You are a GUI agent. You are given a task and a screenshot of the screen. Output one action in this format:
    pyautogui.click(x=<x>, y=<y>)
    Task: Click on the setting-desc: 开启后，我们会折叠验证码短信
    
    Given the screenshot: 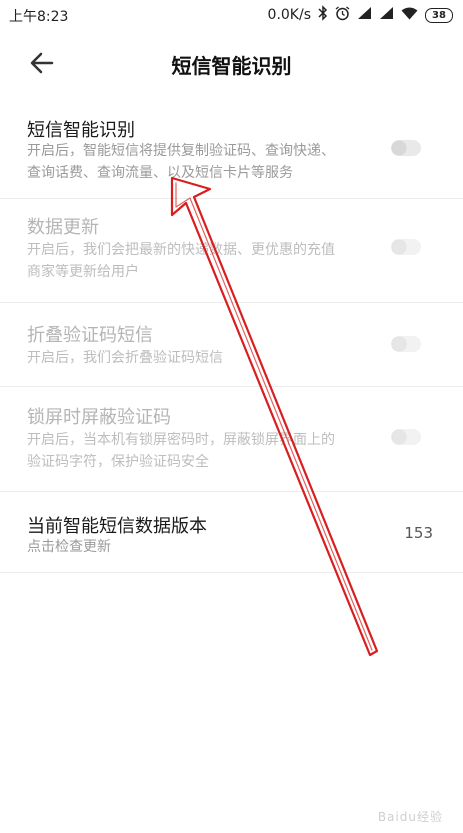 What is the action you would take?
    pyautogui.click(x=202, y=358)
    